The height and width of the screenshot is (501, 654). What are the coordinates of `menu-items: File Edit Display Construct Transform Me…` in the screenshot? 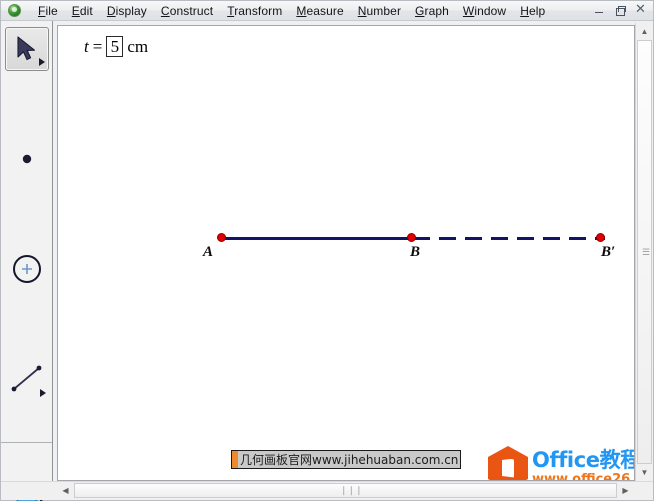 It's located at (291, 11).